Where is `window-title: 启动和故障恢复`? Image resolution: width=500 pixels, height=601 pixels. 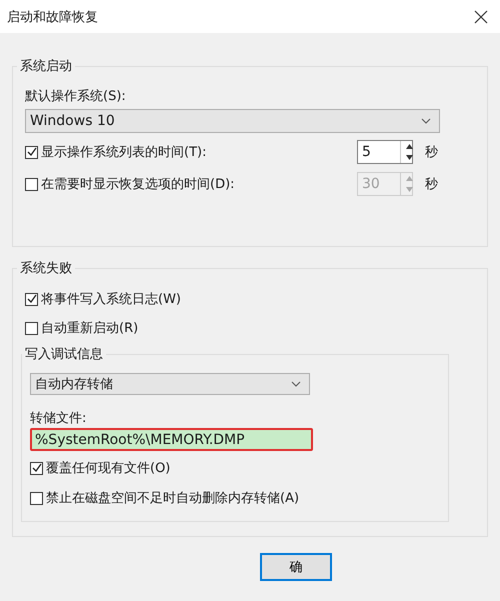
window-title: 启动和故障恢复 is located at coordinates (52, 17).